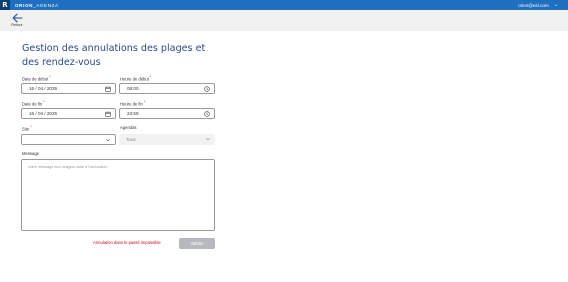  Describe the element at coordinates (68, 113) in the screenshot. I see `date-end-input: 16 / 04 / 2025` at that location.